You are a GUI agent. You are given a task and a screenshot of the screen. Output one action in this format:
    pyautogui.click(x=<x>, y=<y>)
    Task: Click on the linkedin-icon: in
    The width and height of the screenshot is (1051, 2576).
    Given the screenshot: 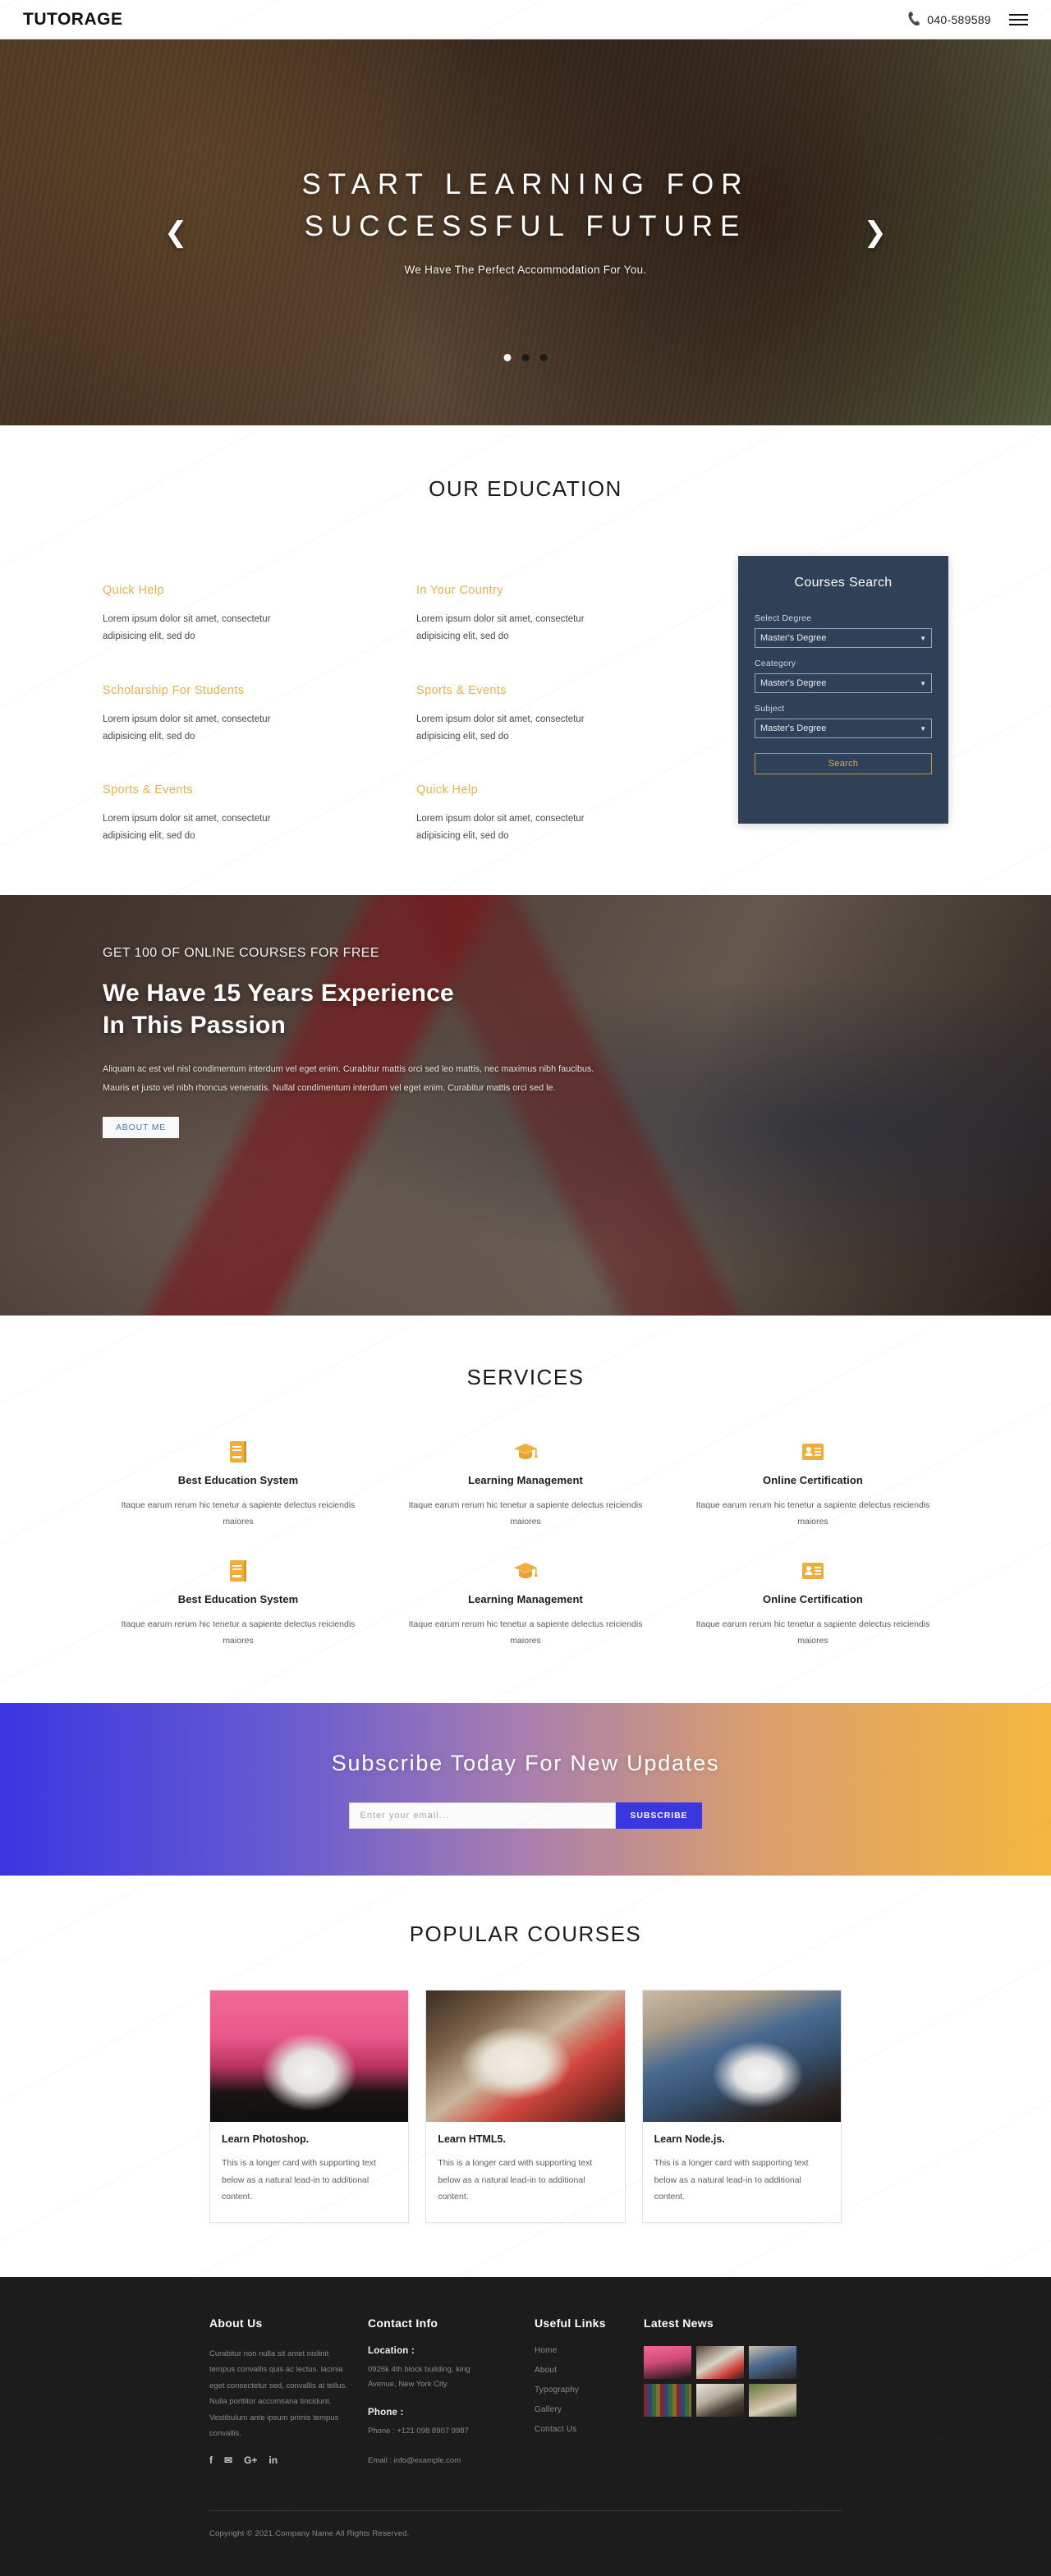 What is the action you would take?
    pyautogui.click(x=273, y=2460)
    